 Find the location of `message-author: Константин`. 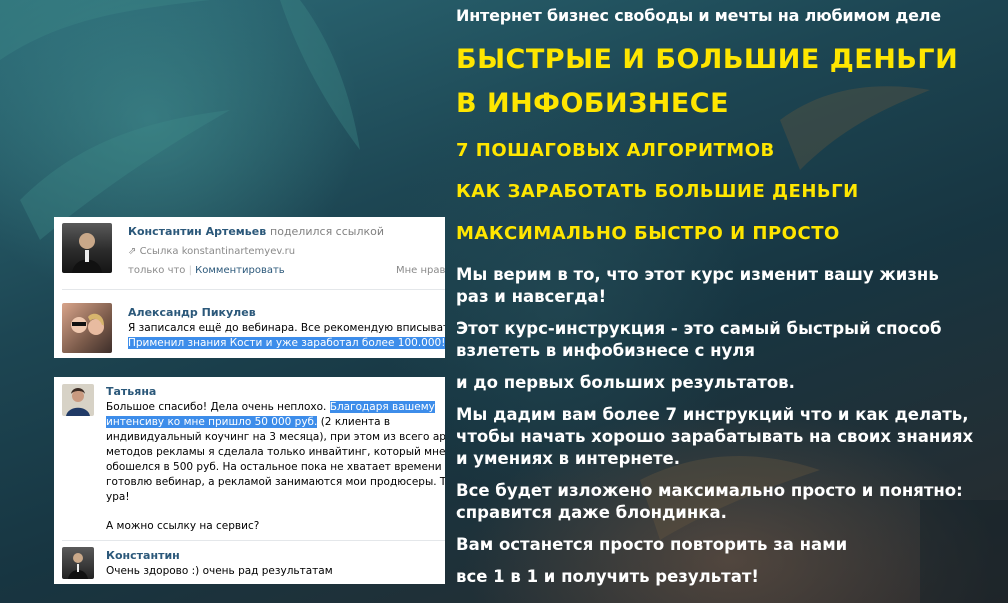

message-author: Константин is located at coordinates (143, 555).